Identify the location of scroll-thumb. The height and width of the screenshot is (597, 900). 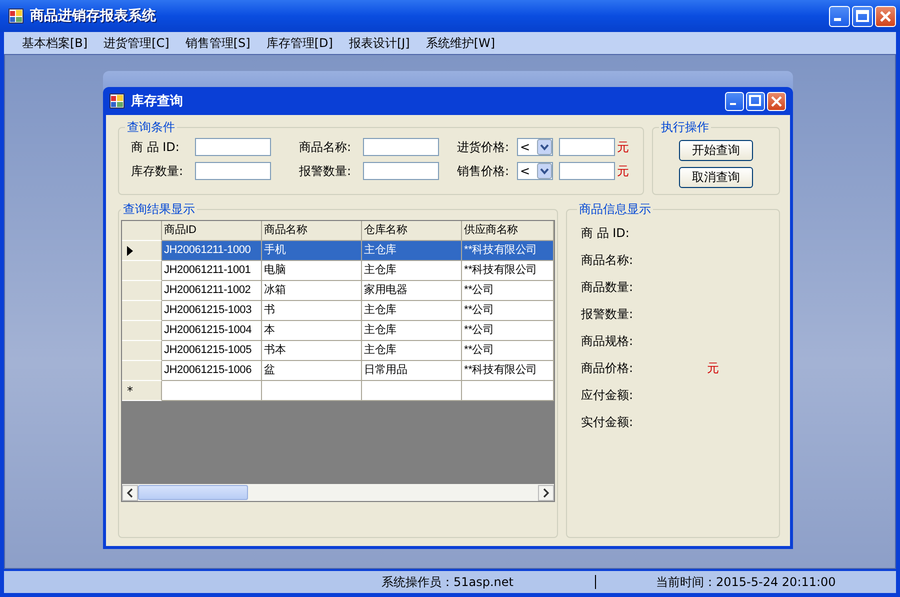
(193, 492).